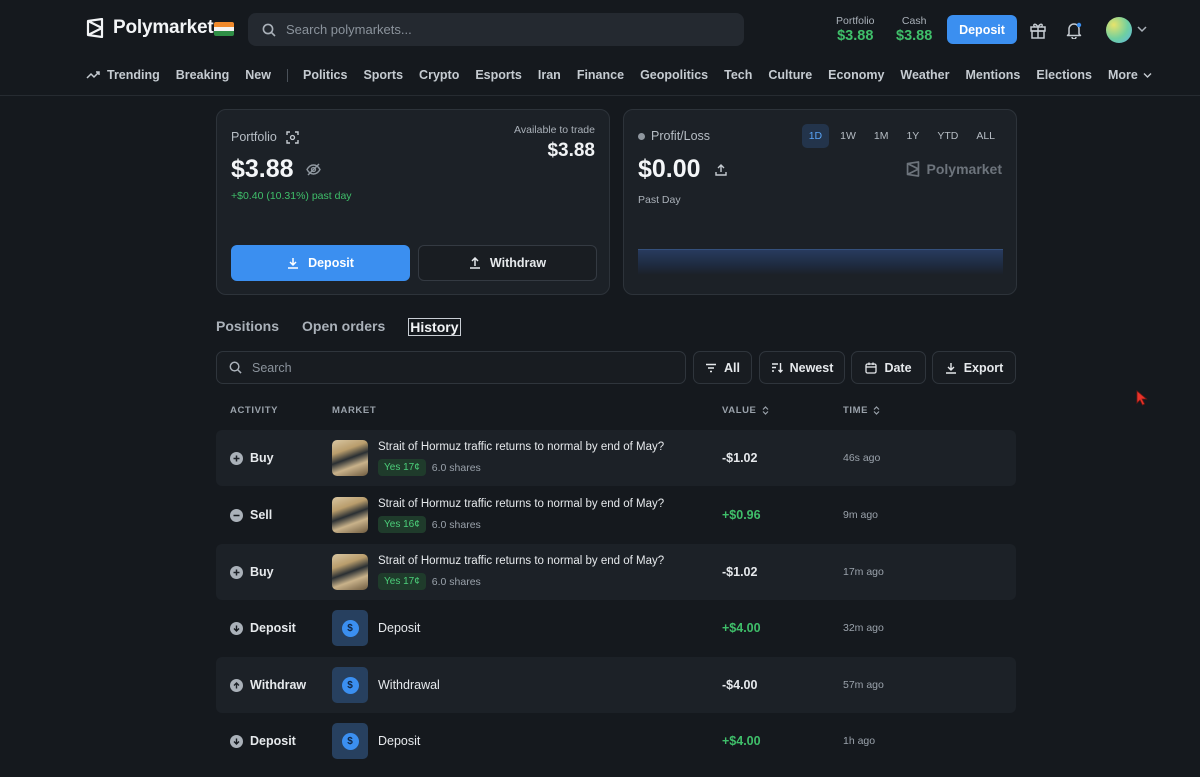  Describe the element at coordinates (802, 367) in the screenshot. I see `sort-button: Newest` at that location.